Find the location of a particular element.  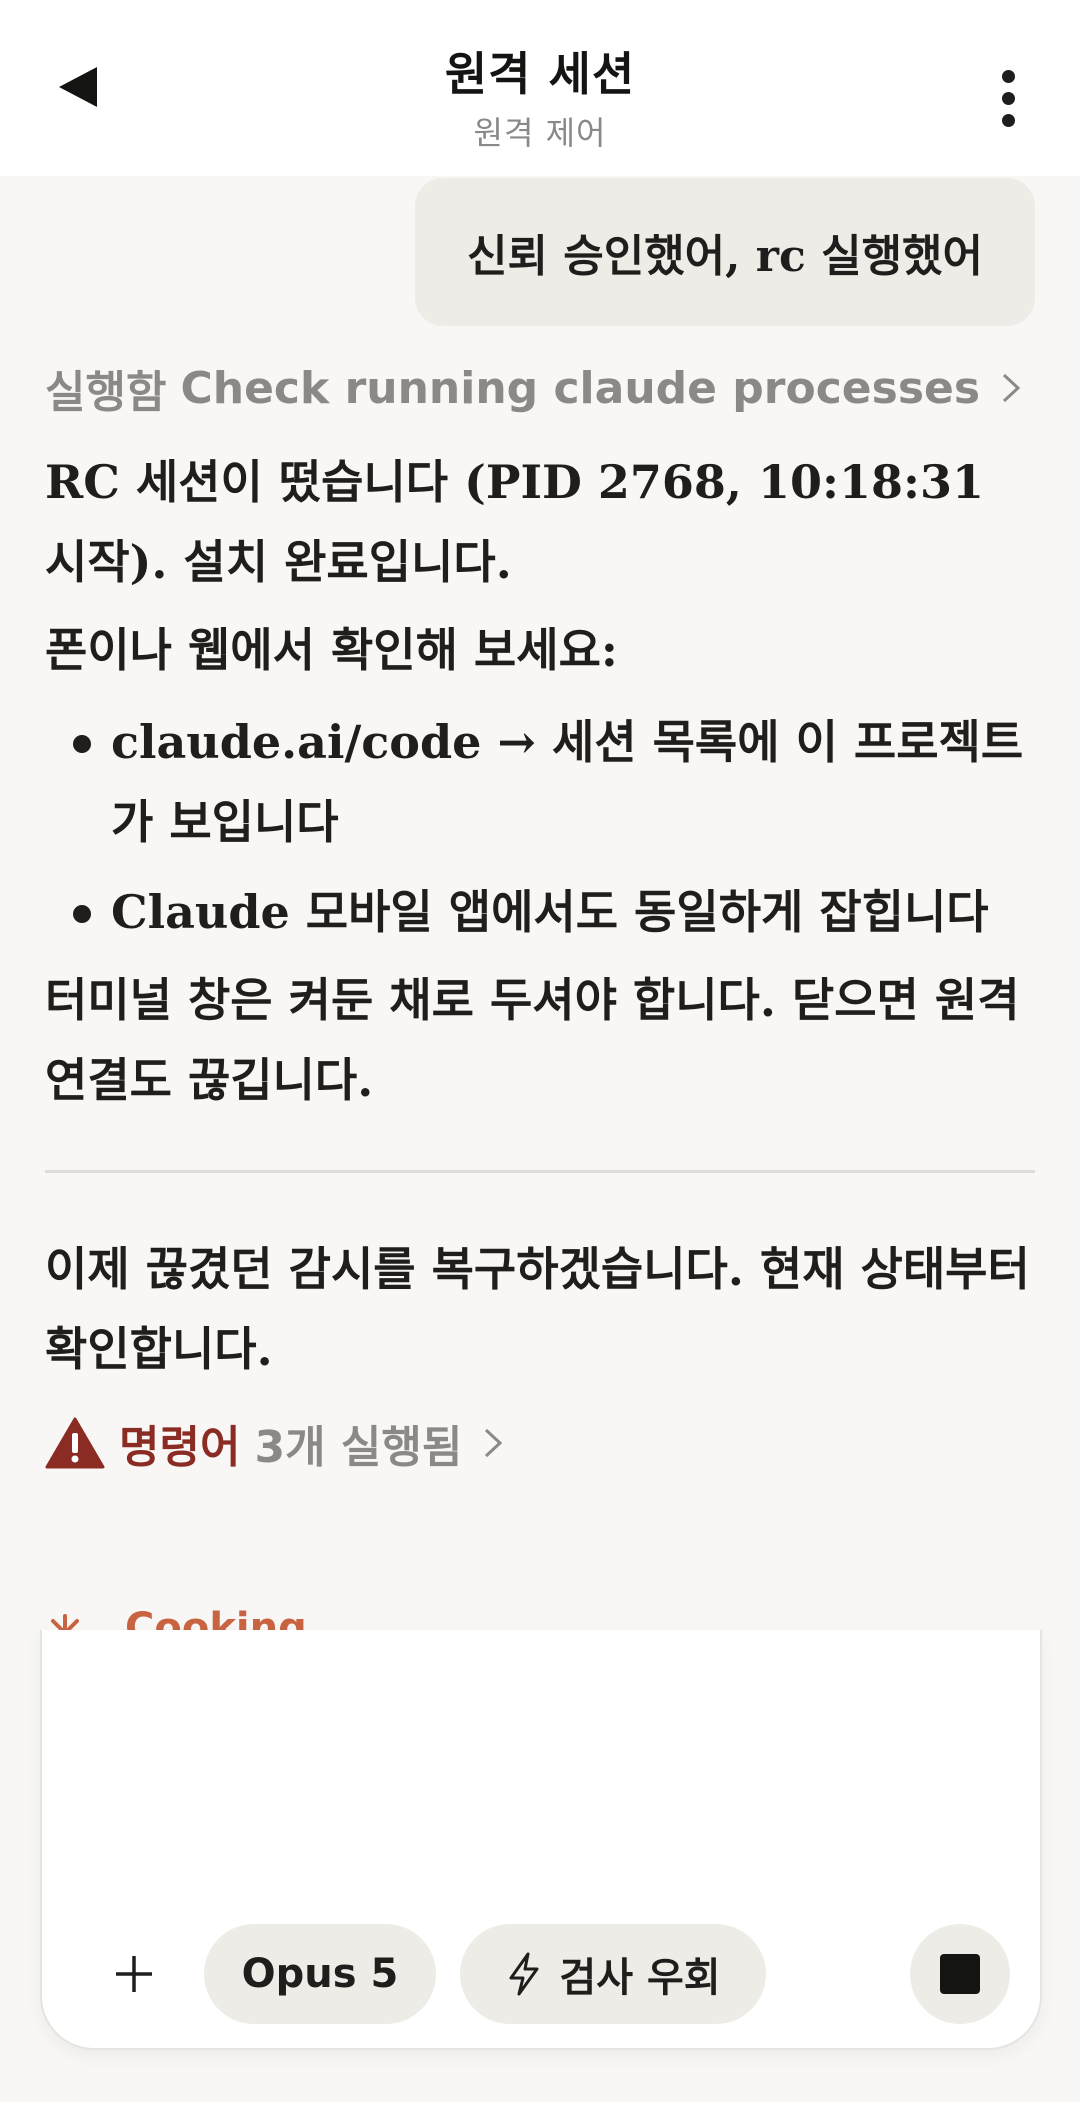

back-arrow-icon is located at coordinates (78, 87).